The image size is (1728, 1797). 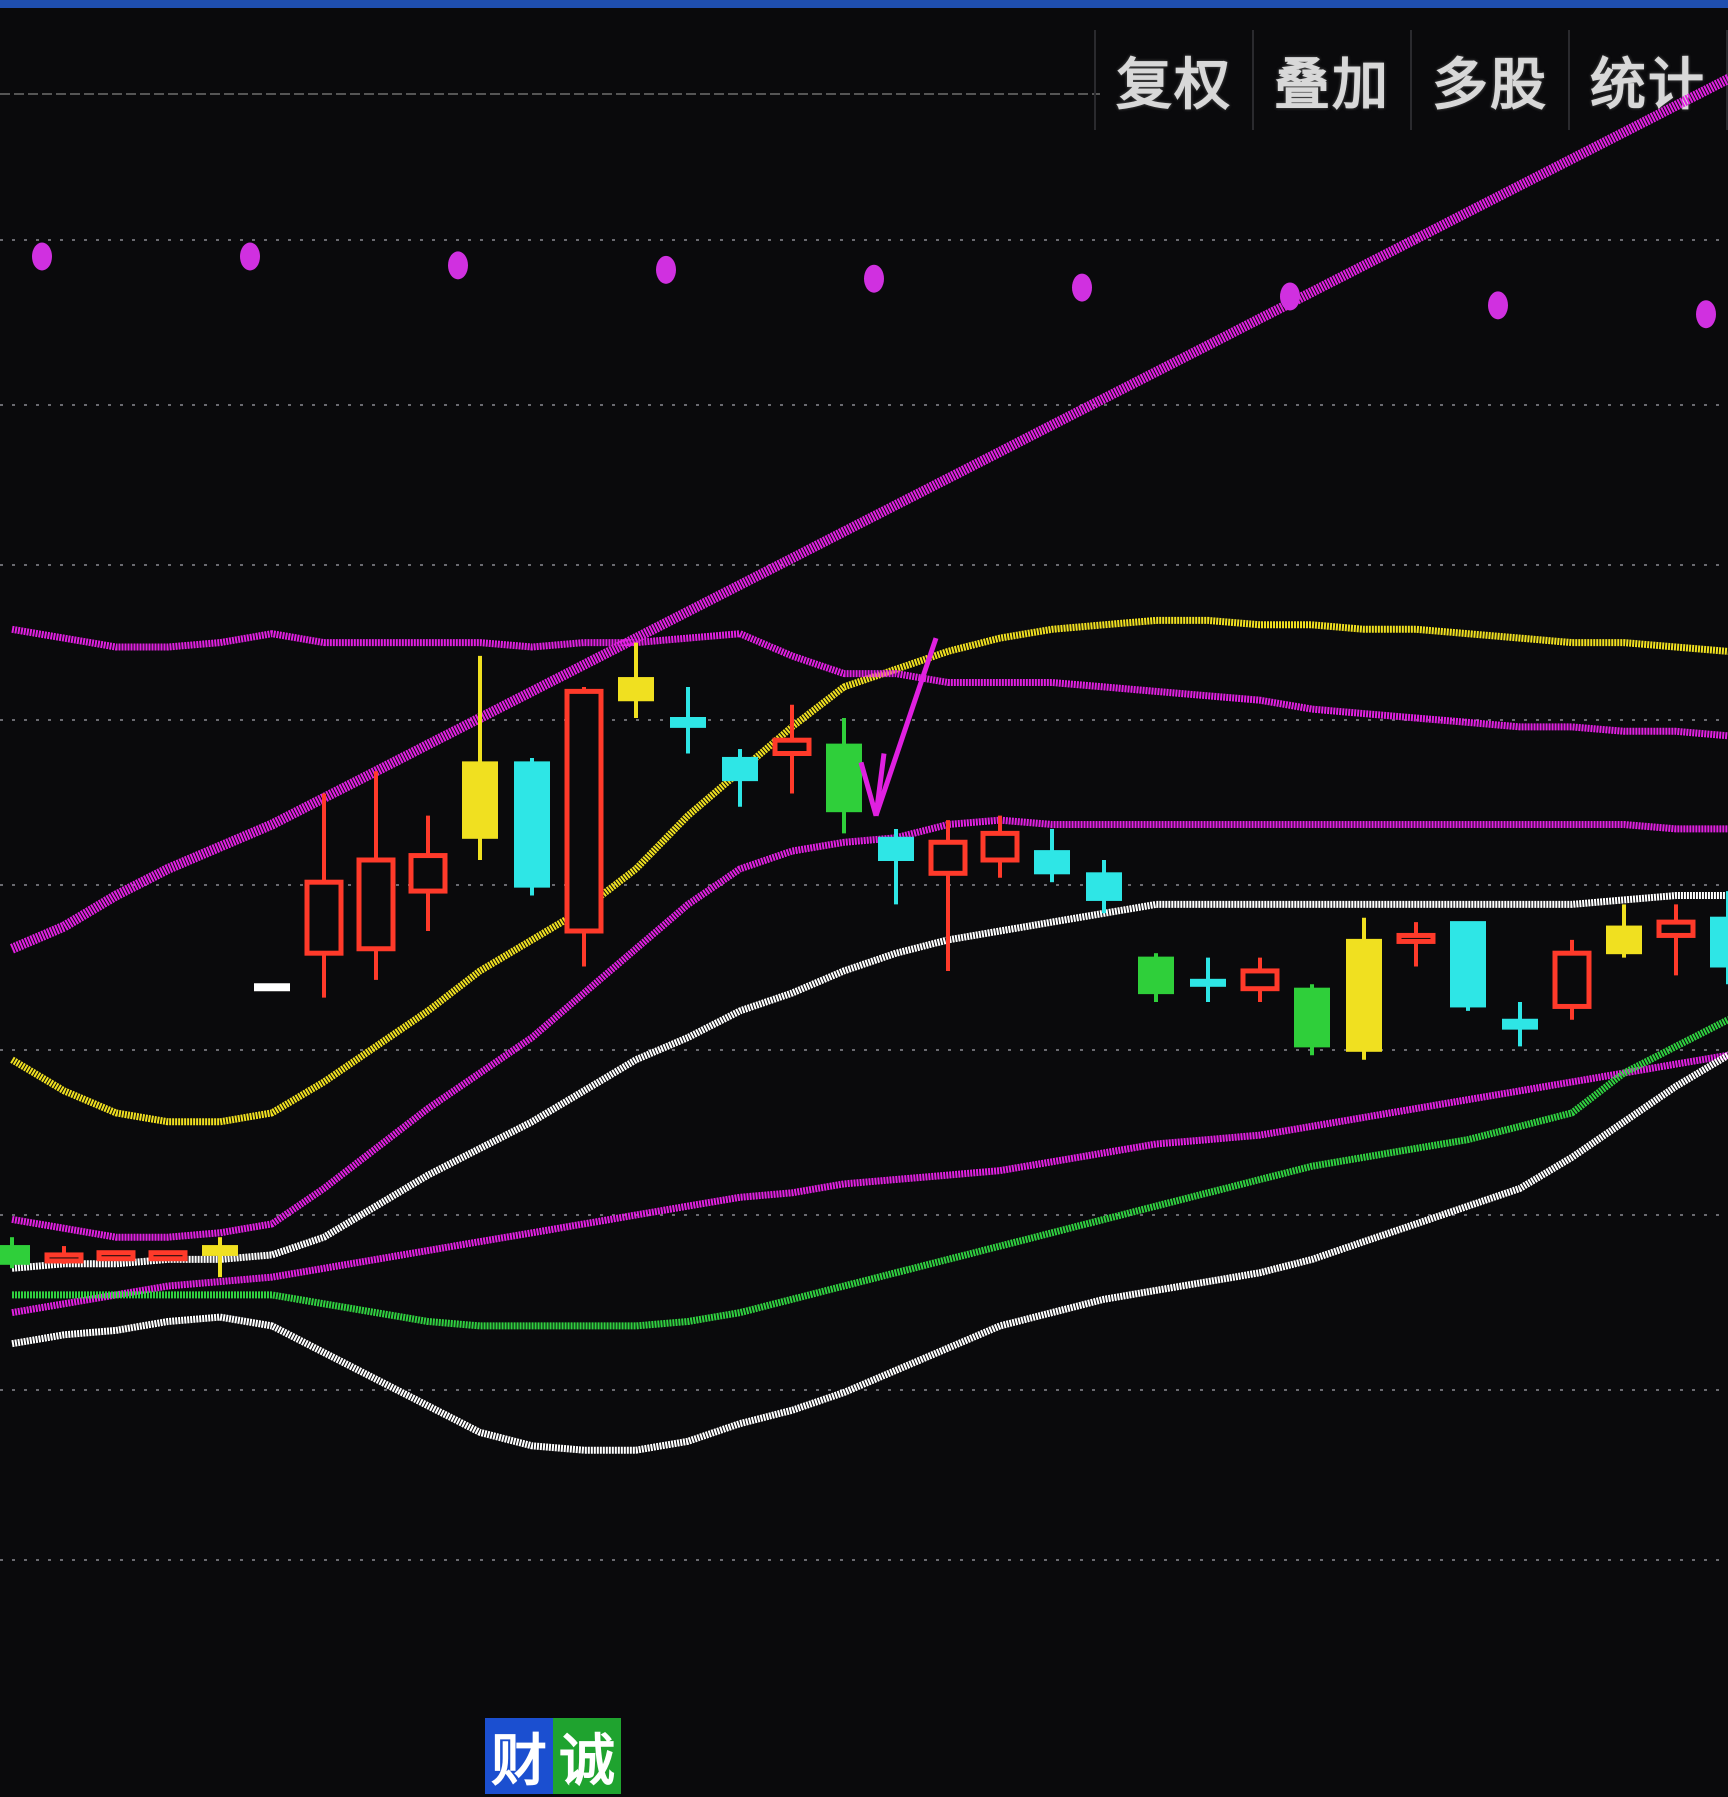 I want to click on finance-badge-part1: 财, so click(x=519, y=1756).